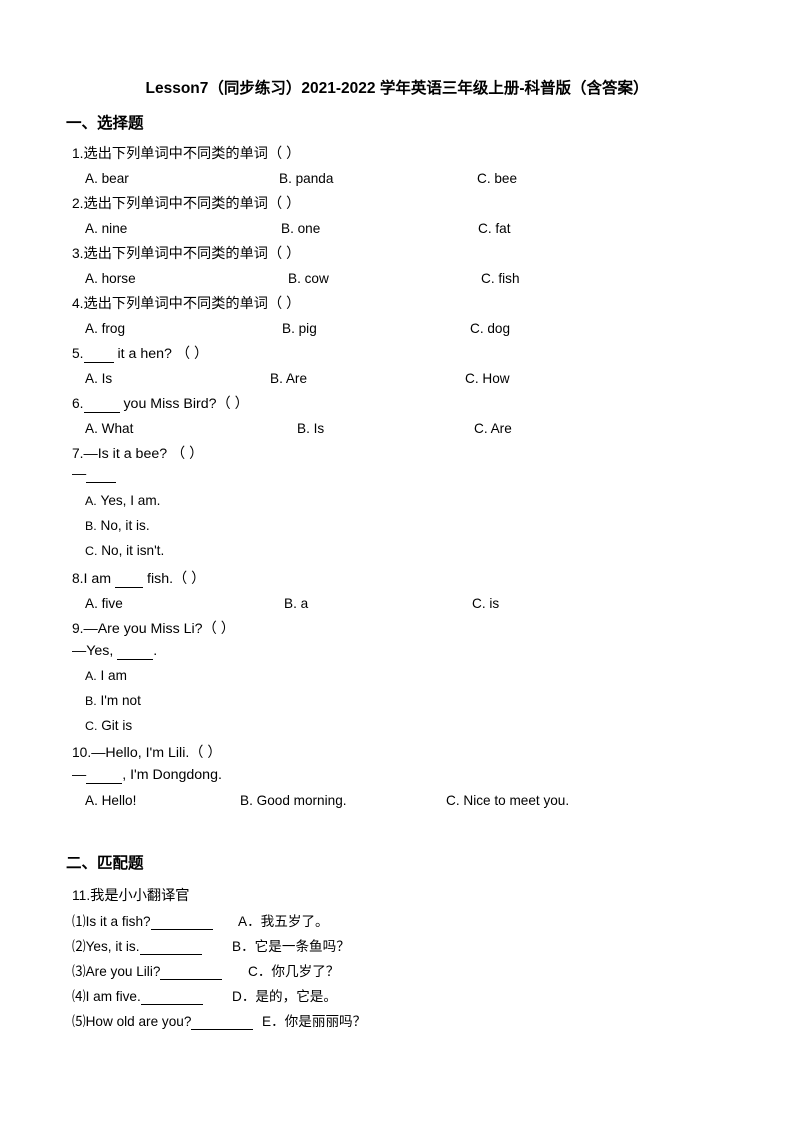  I want to click on matching-choice-c: C．你几岁了？, so click(293, 970).